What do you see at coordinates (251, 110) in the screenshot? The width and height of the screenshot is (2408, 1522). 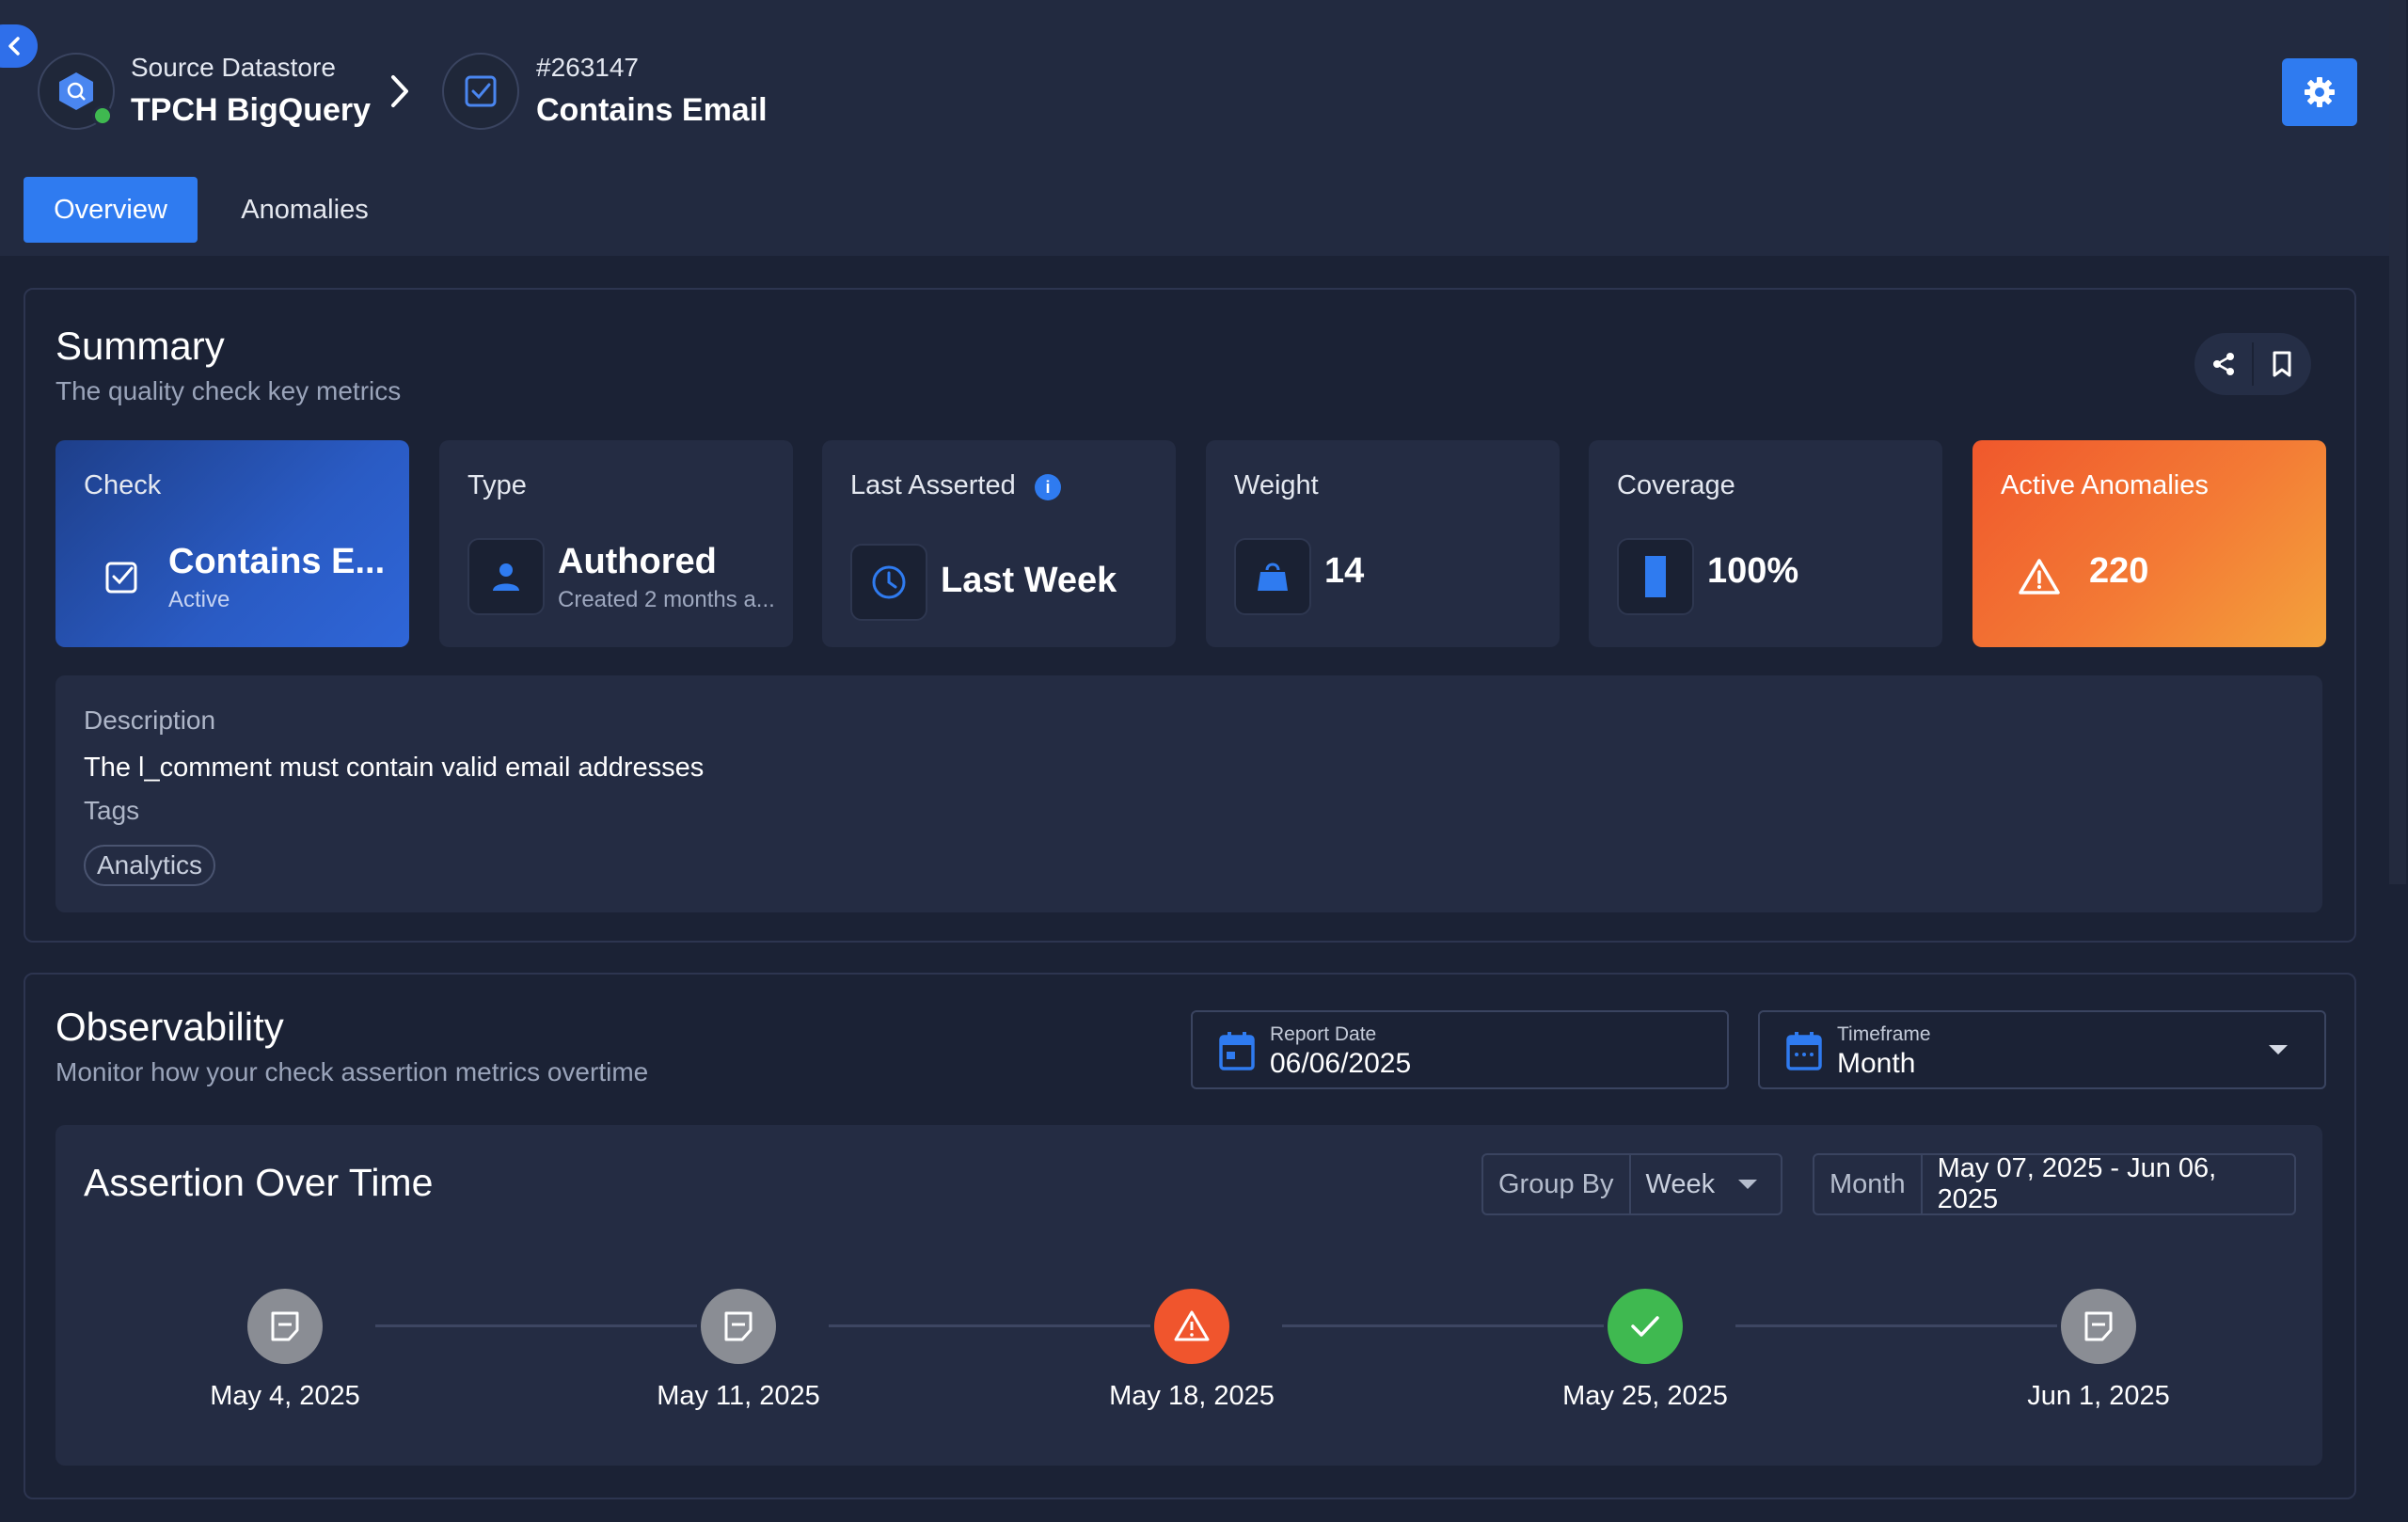 I see `source-datastore-name: TPCH BigQuery` at bounding box center [251, 110].